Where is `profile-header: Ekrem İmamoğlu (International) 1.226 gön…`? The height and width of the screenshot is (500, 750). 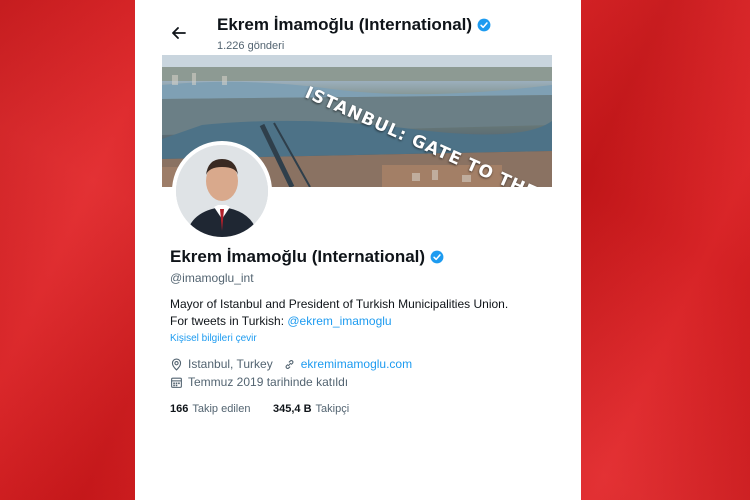
profile-header: Ekrem İmamoğlu (International) 1.226 gön… is located at coordinates (358, 27).